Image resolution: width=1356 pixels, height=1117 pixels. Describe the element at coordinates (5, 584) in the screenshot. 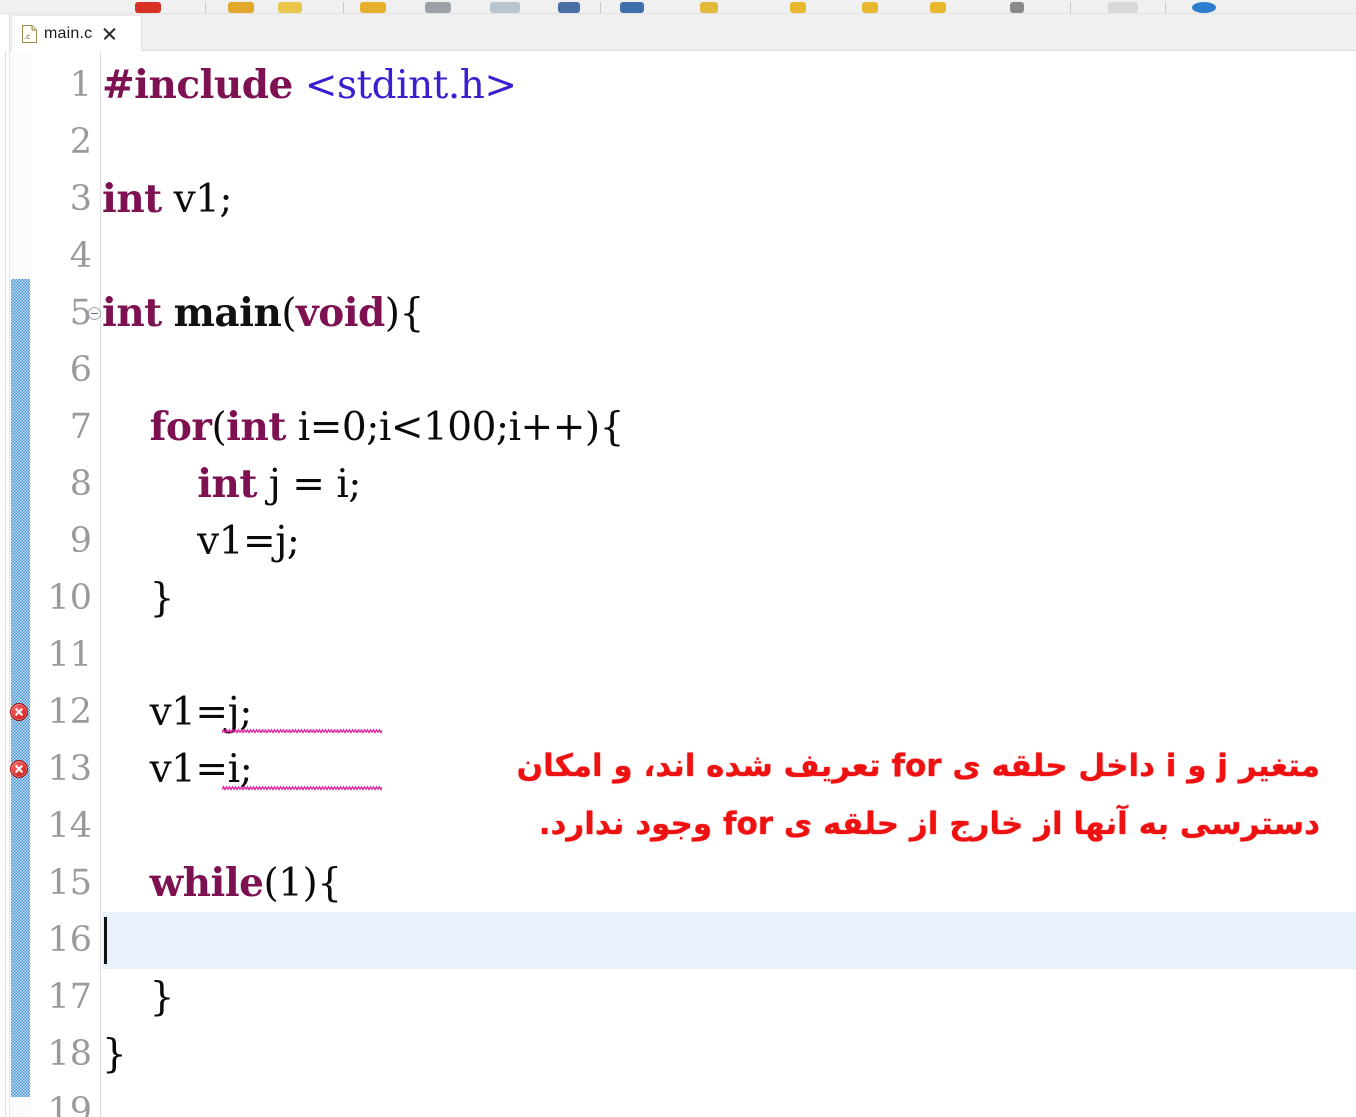

I see `editor-left-border` at that location.